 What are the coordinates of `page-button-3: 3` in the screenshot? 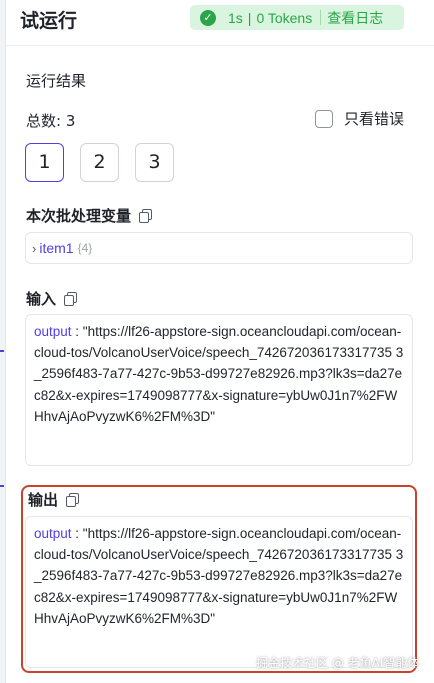 It's located at (154, 162).